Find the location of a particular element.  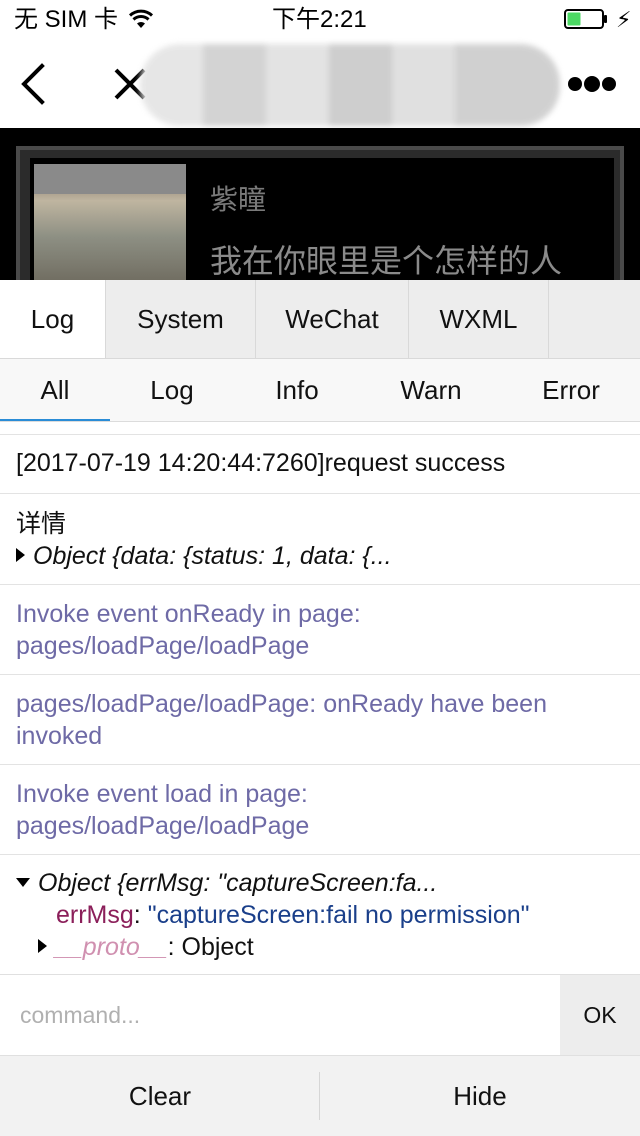

command-input is located at coordinates (280, 1015).